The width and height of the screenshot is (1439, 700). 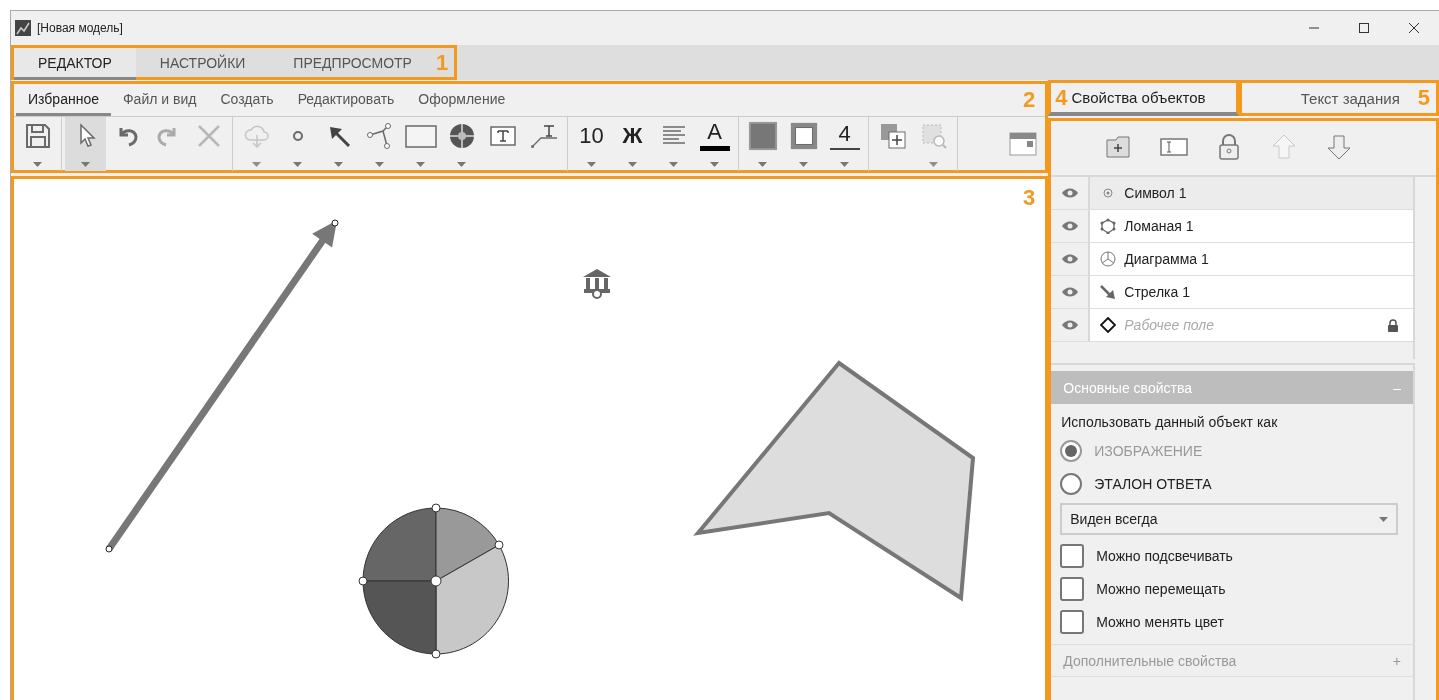 What do you see at coordinates (1251, 226) in the screenshot?
I see `object-list-item: Ломаная 1` at bounding box center [1251, 226].